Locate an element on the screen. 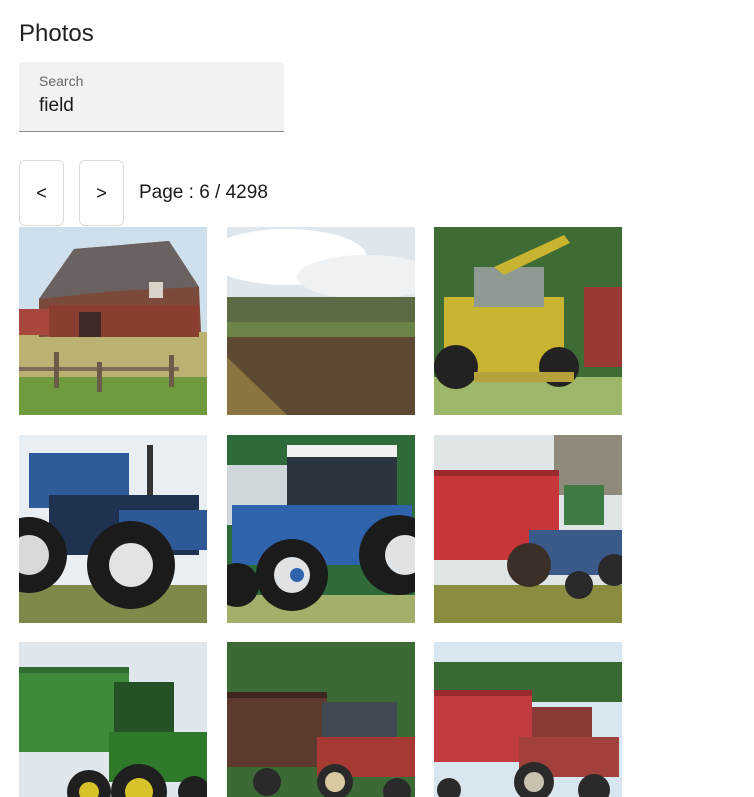 The height and width of the screenshot is (797, 754). photo-thumbnail-blue-tractor is located at coordinates (113, 529).